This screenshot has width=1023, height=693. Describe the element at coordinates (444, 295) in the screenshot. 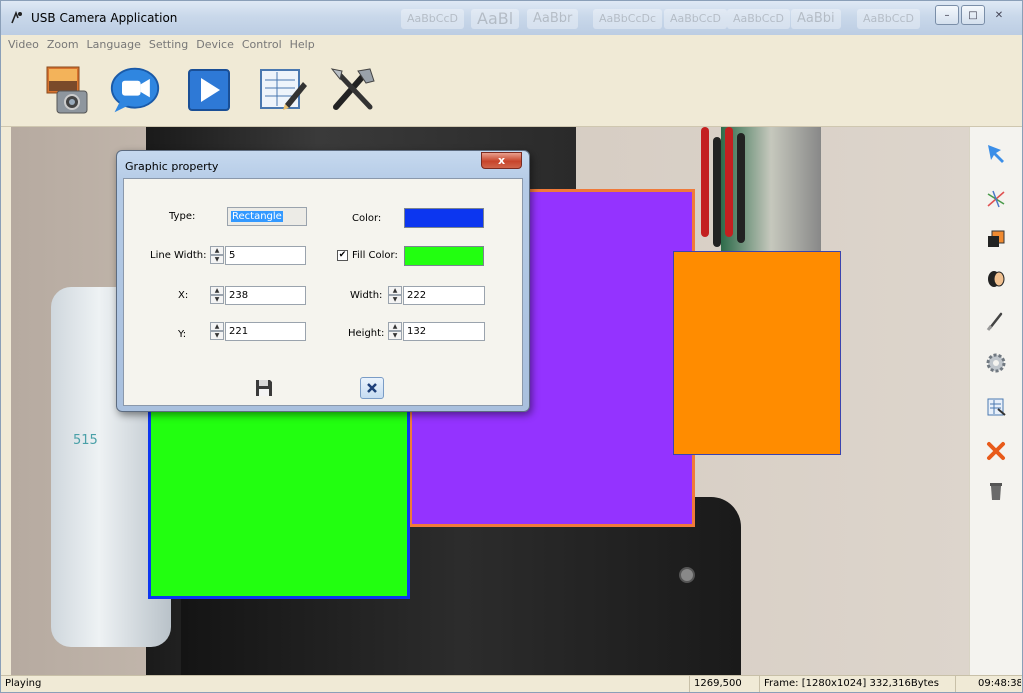

I see `width-input: 222` at that location.